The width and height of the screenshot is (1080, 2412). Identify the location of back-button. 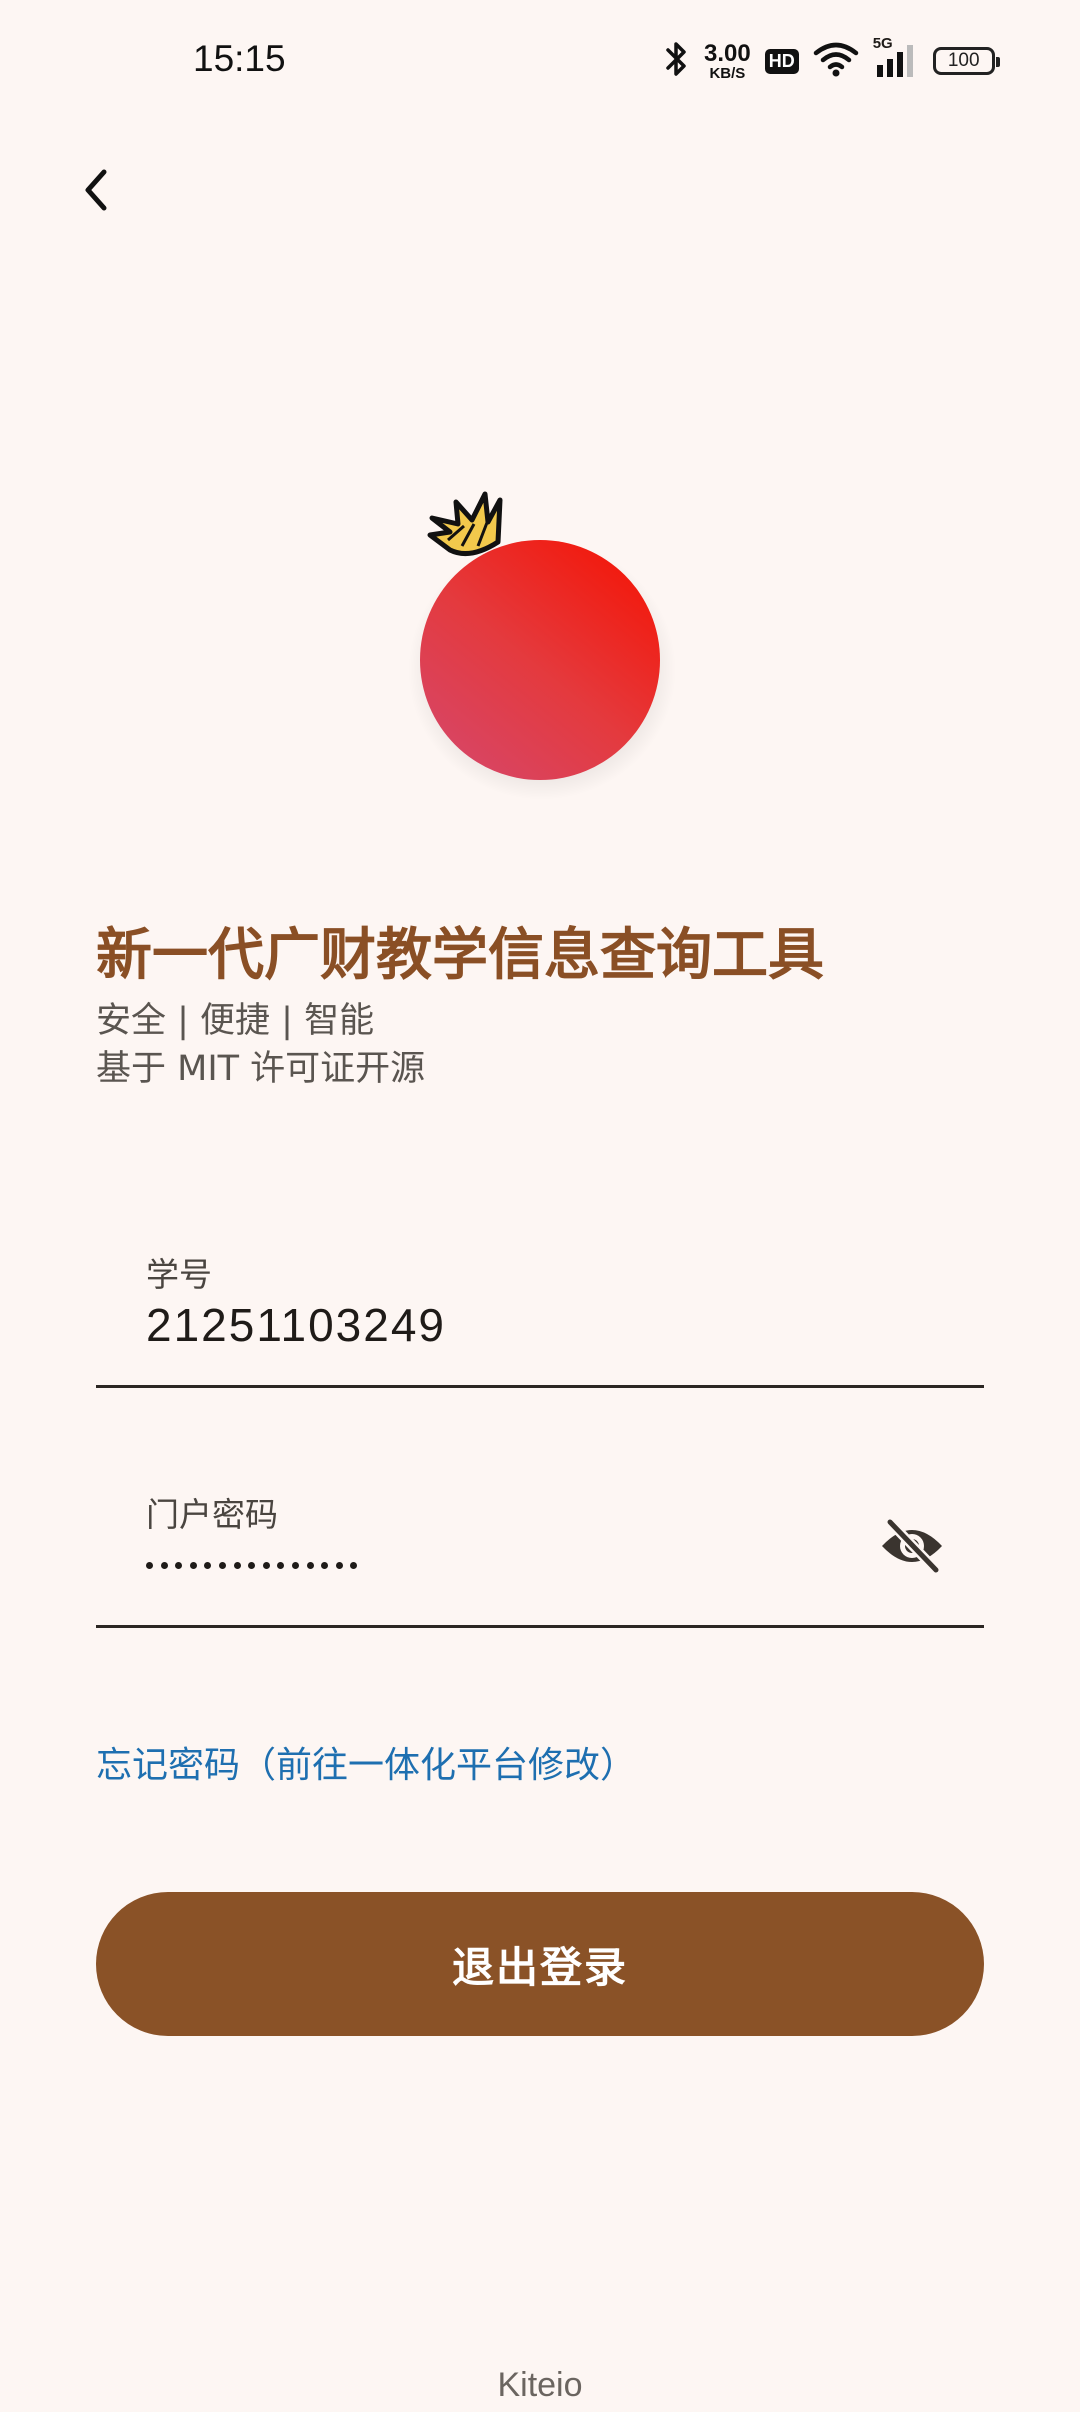
(96, 190).